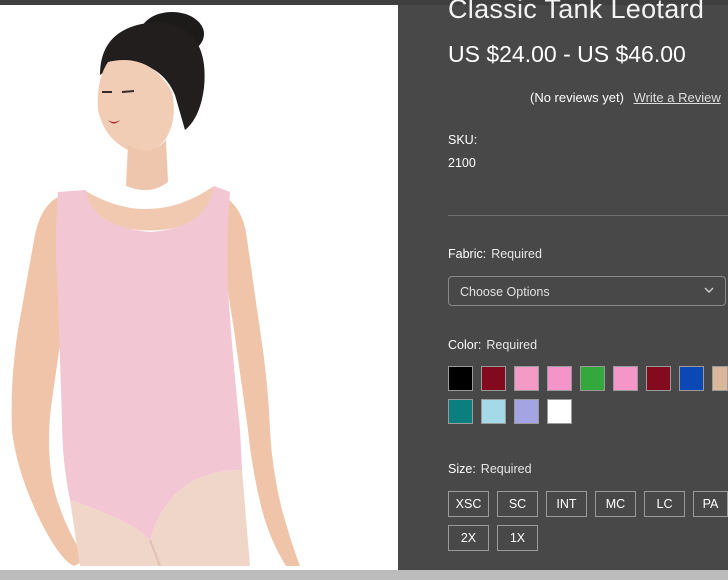 This screenshot has width=728, height=580. I want to click on reviews-row: (No reviews yet) Write a Review, so click(625, 97).